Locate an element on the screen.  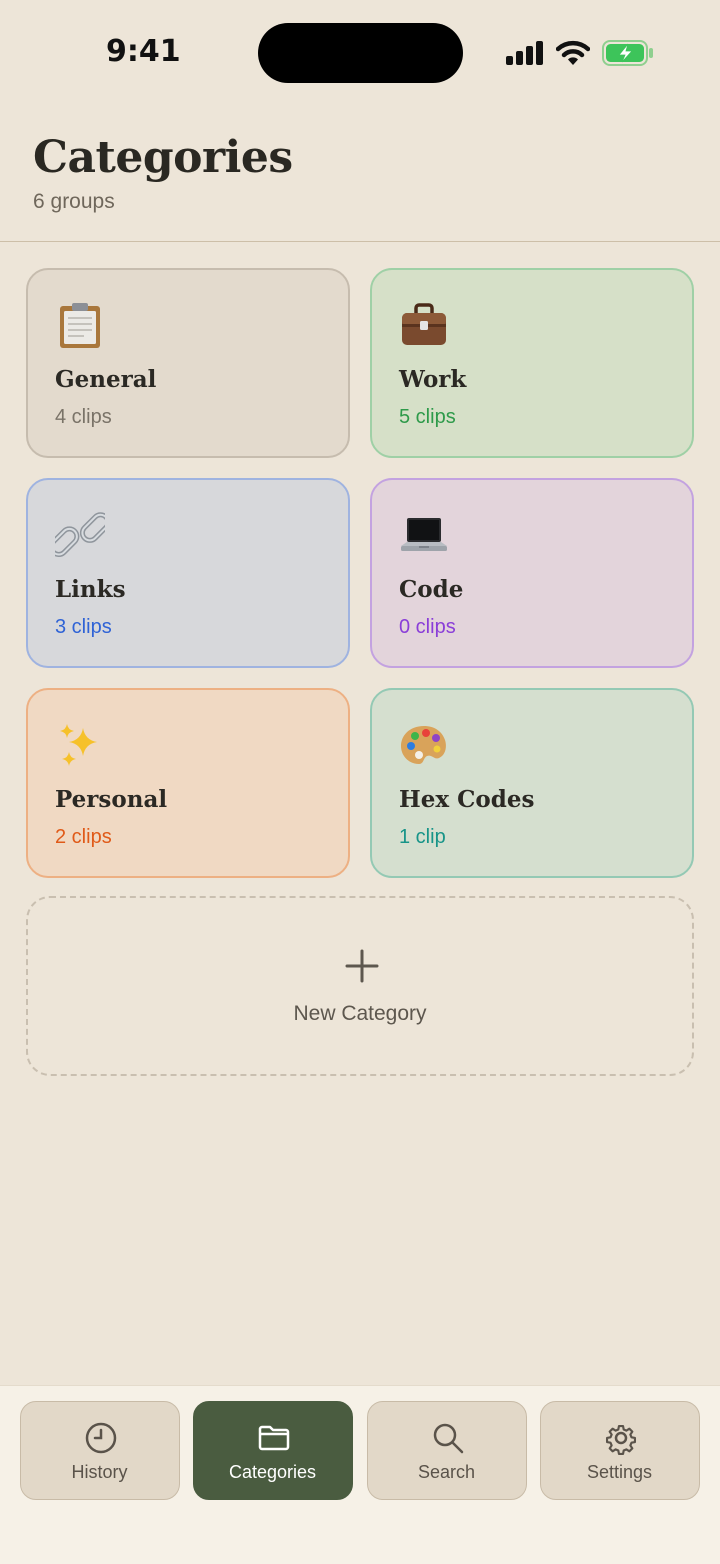
briefcase-icon is located at coordinates (424, 324).